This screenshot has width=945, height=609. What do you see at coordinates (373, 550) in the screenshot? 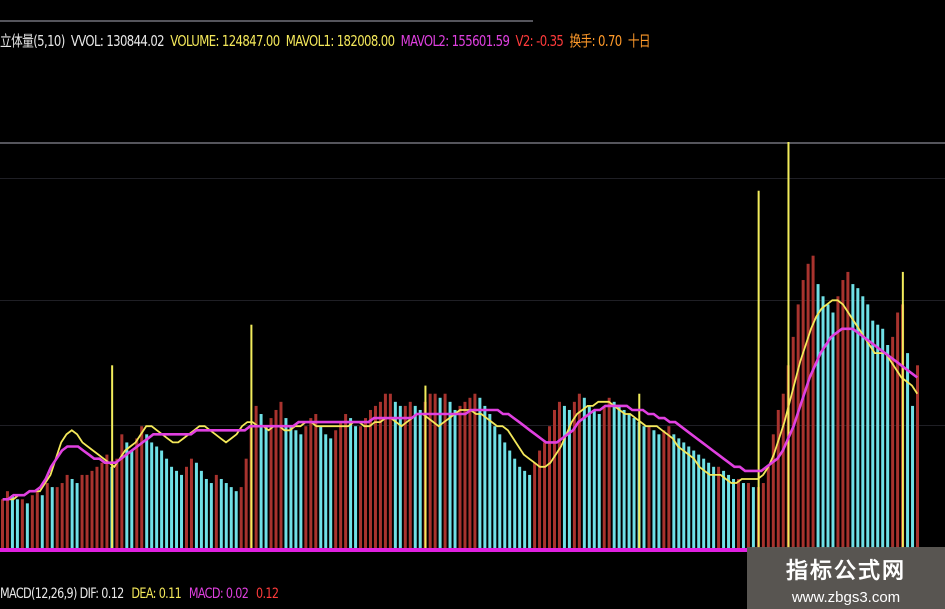
I see `chart-baseline` at bounding box center [373, 550].